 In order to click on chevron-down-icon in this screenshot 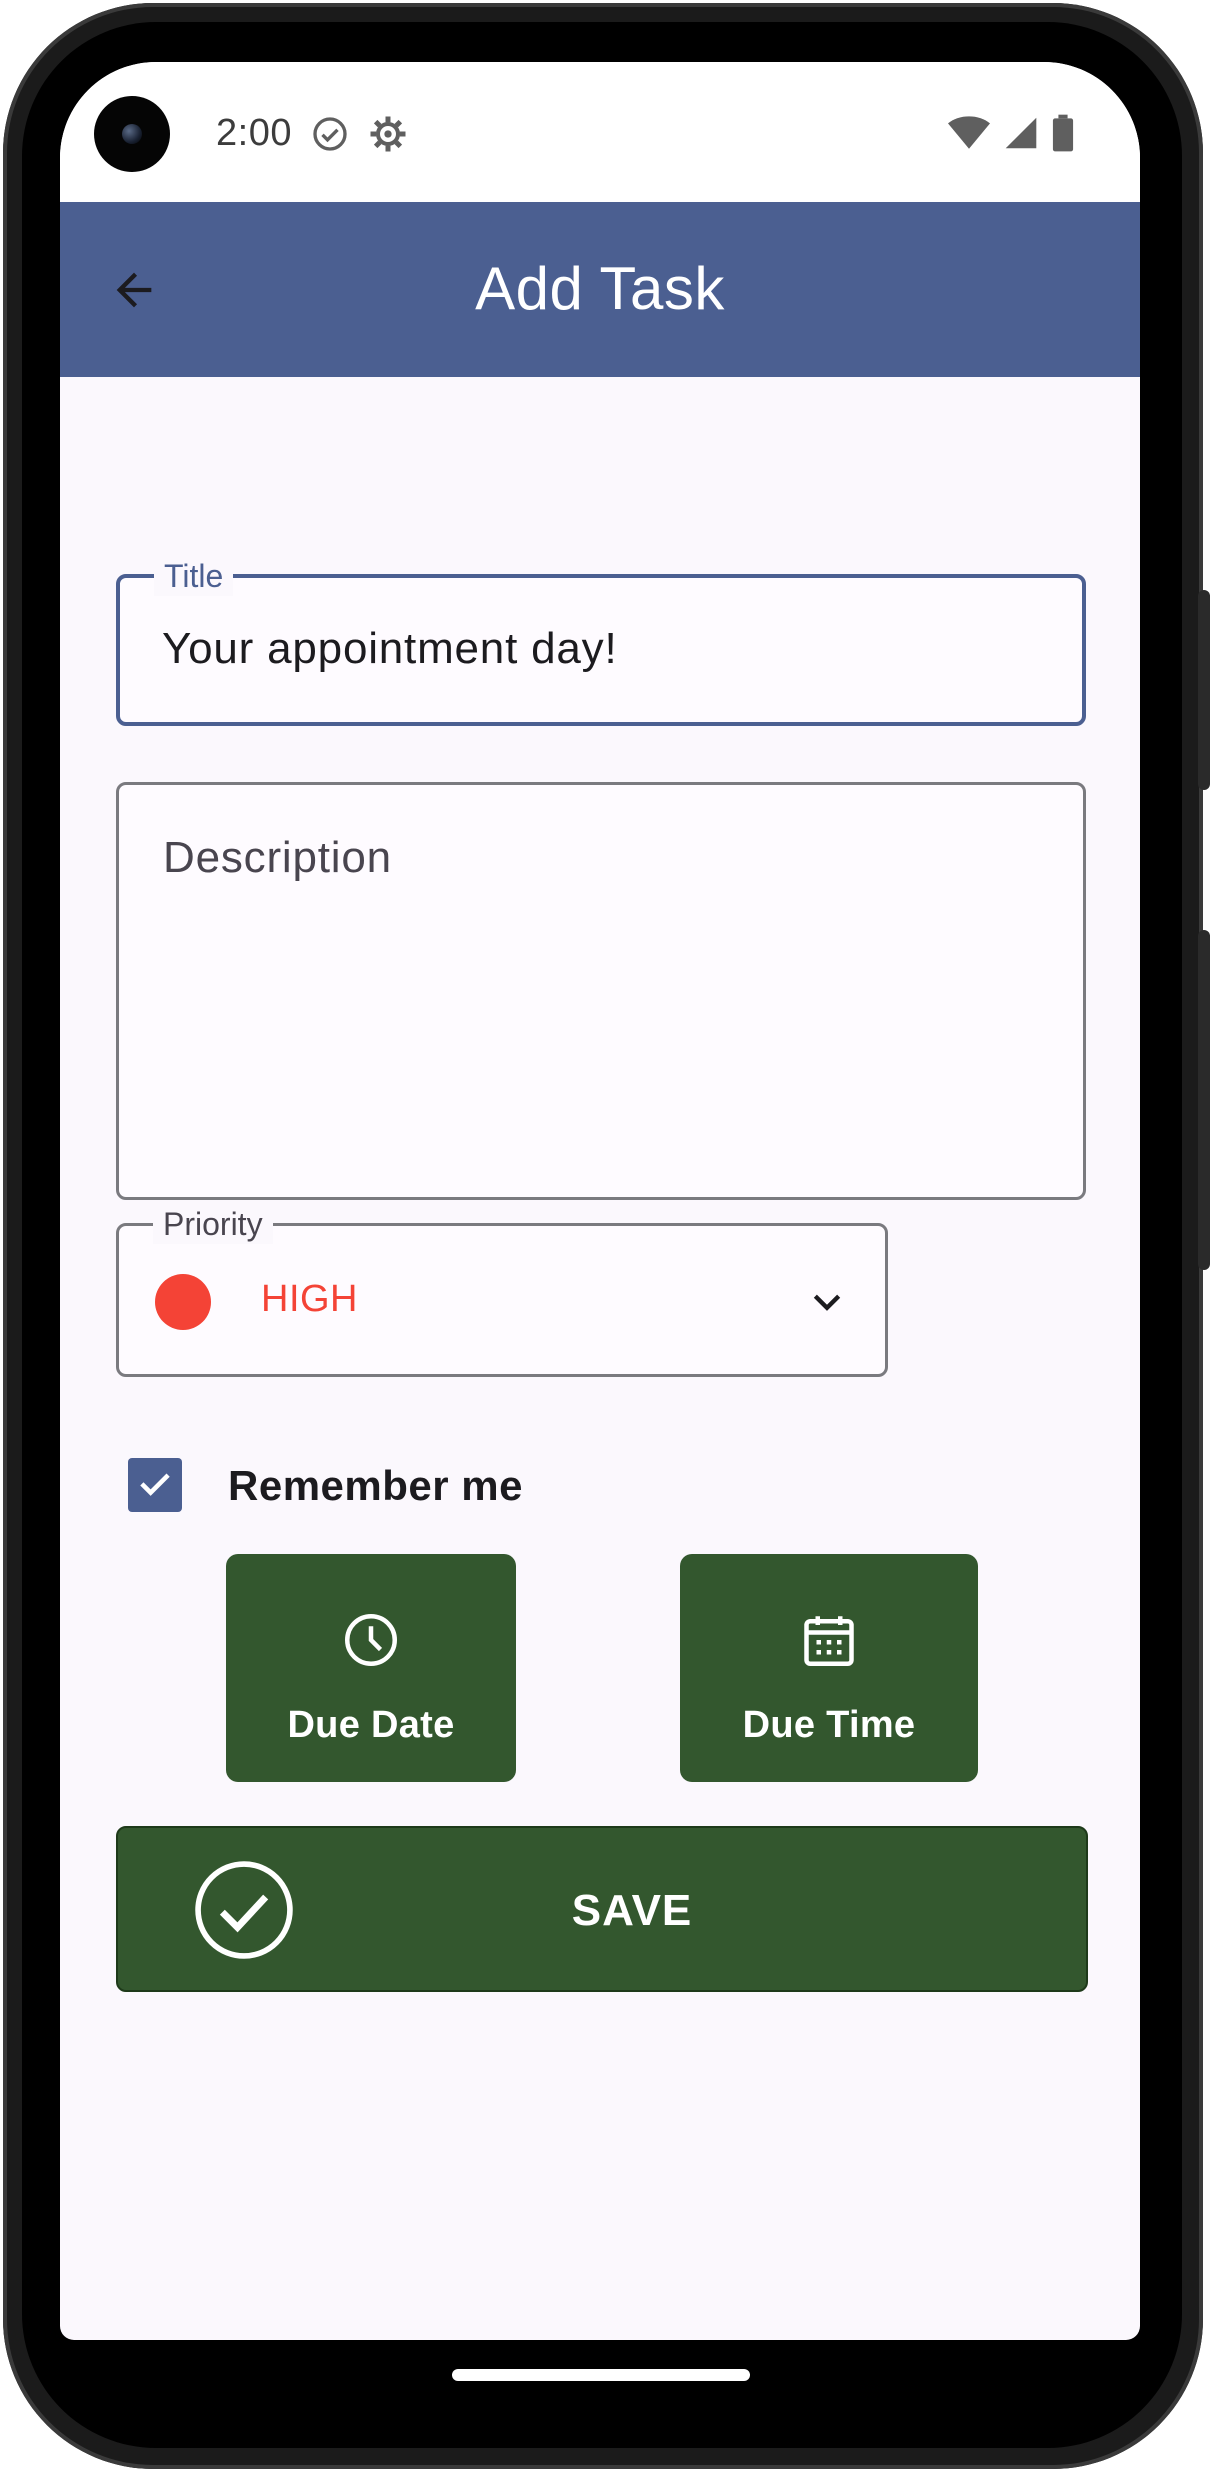, I will do `click(827, 1302)`.